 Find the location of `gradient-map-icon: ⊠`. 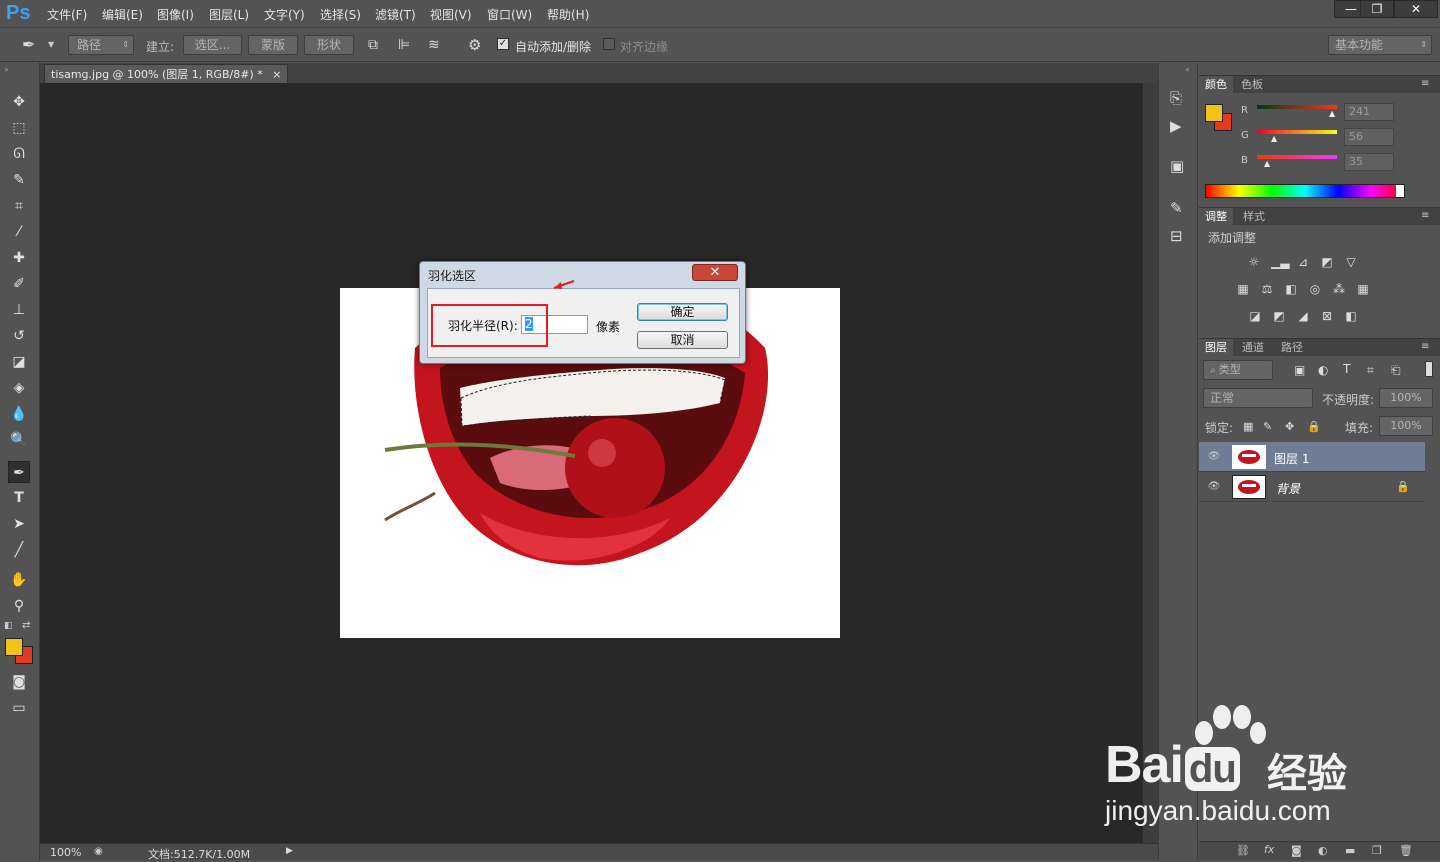

gradient-map-icon: ⊠ is located at coordinates (1327, 316).